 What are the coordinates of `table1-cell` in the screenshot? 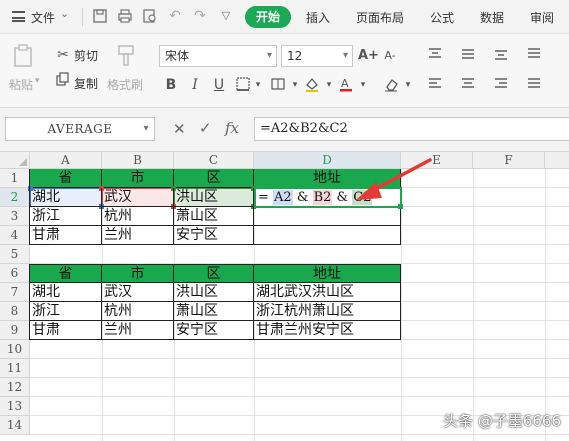 It's located at (327, 235).